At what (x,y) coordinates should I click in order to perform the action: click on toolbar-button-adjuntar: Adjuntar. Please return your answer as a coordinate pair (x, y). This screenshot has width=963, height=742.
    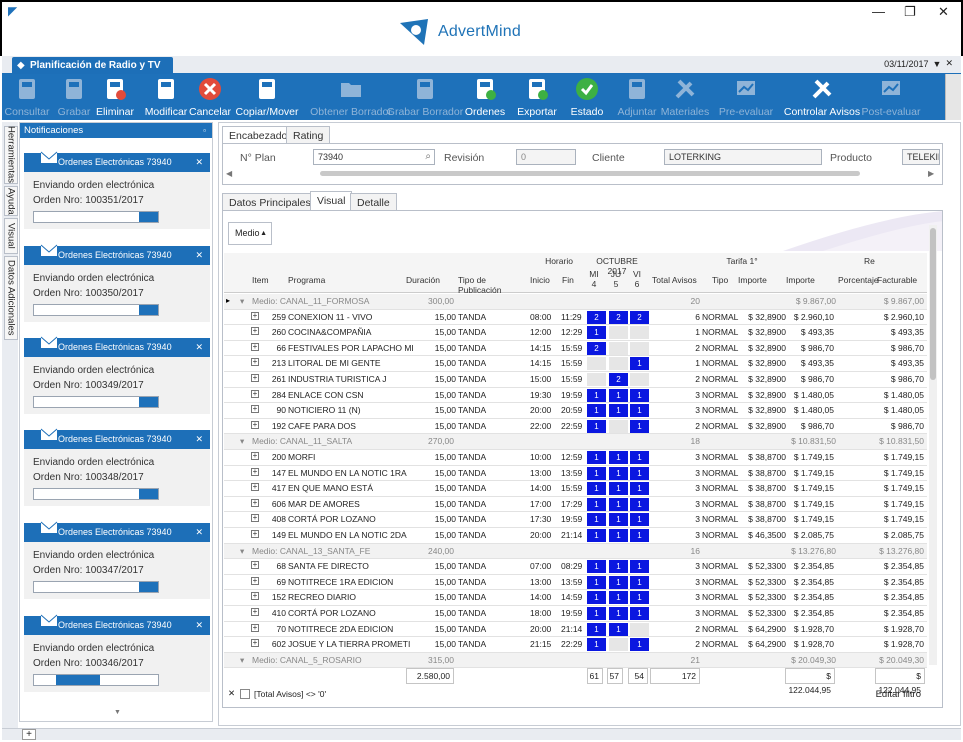
    Looking at the image, I should click on (637, 97).